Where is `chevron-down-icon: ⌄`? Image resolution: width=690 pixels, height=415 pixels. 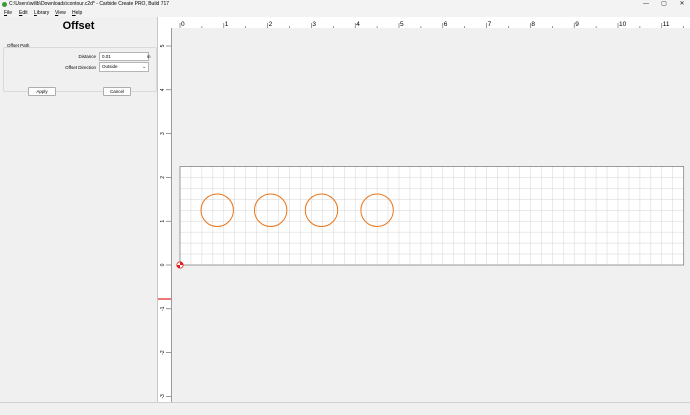 chevron-down-icon: ⌄ is located at coordinates (144, 66).